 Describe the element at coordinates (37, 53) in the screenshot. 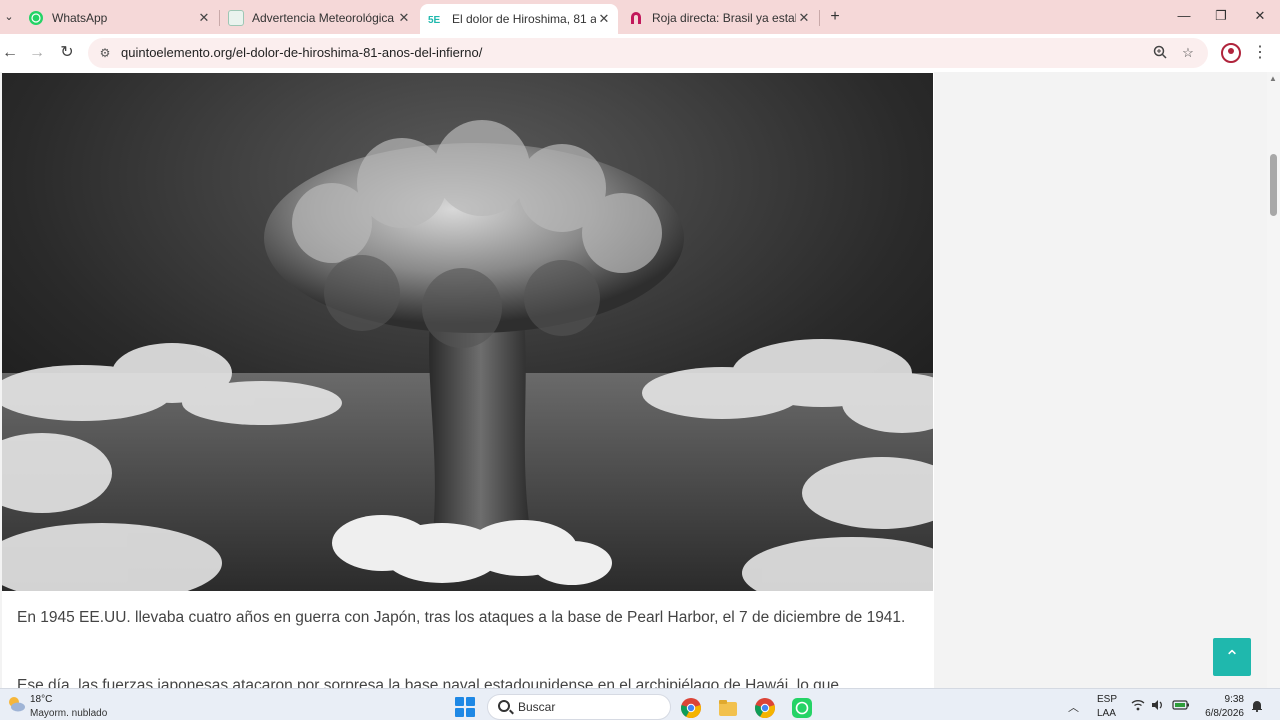

I see `forward-arrow-icon: →` at that location.